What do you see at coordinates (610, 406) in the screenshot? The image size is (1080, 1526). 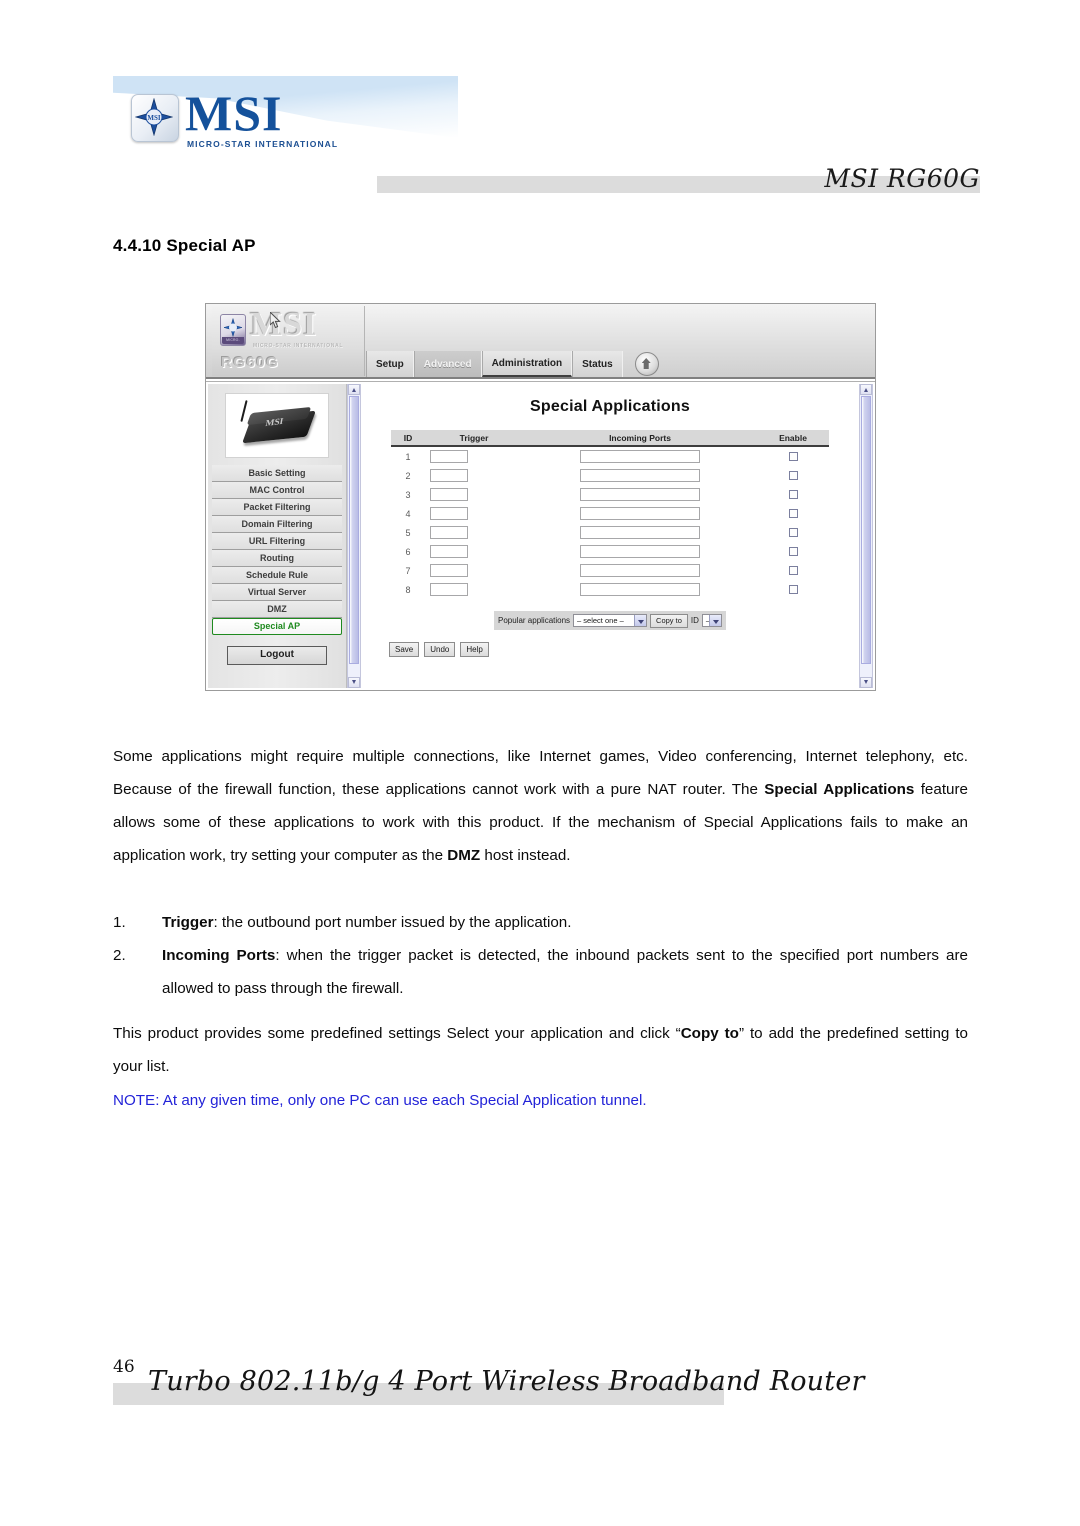 I see `content-page-title: Special Applications` at bounding box center [610, 406].